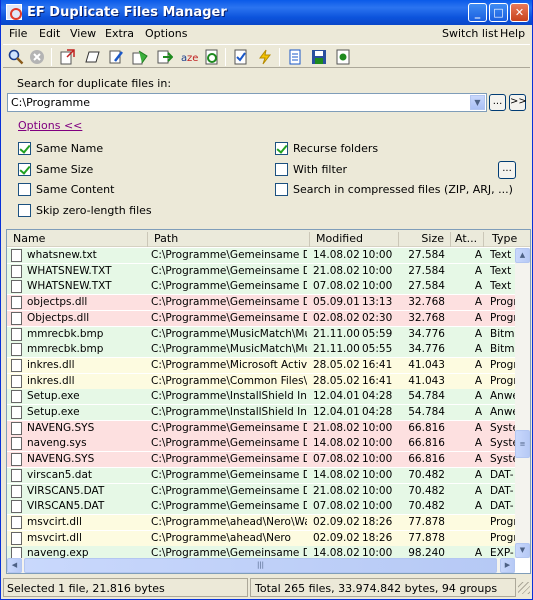  I want to click on start-search-button: >>, so click(518, 102).